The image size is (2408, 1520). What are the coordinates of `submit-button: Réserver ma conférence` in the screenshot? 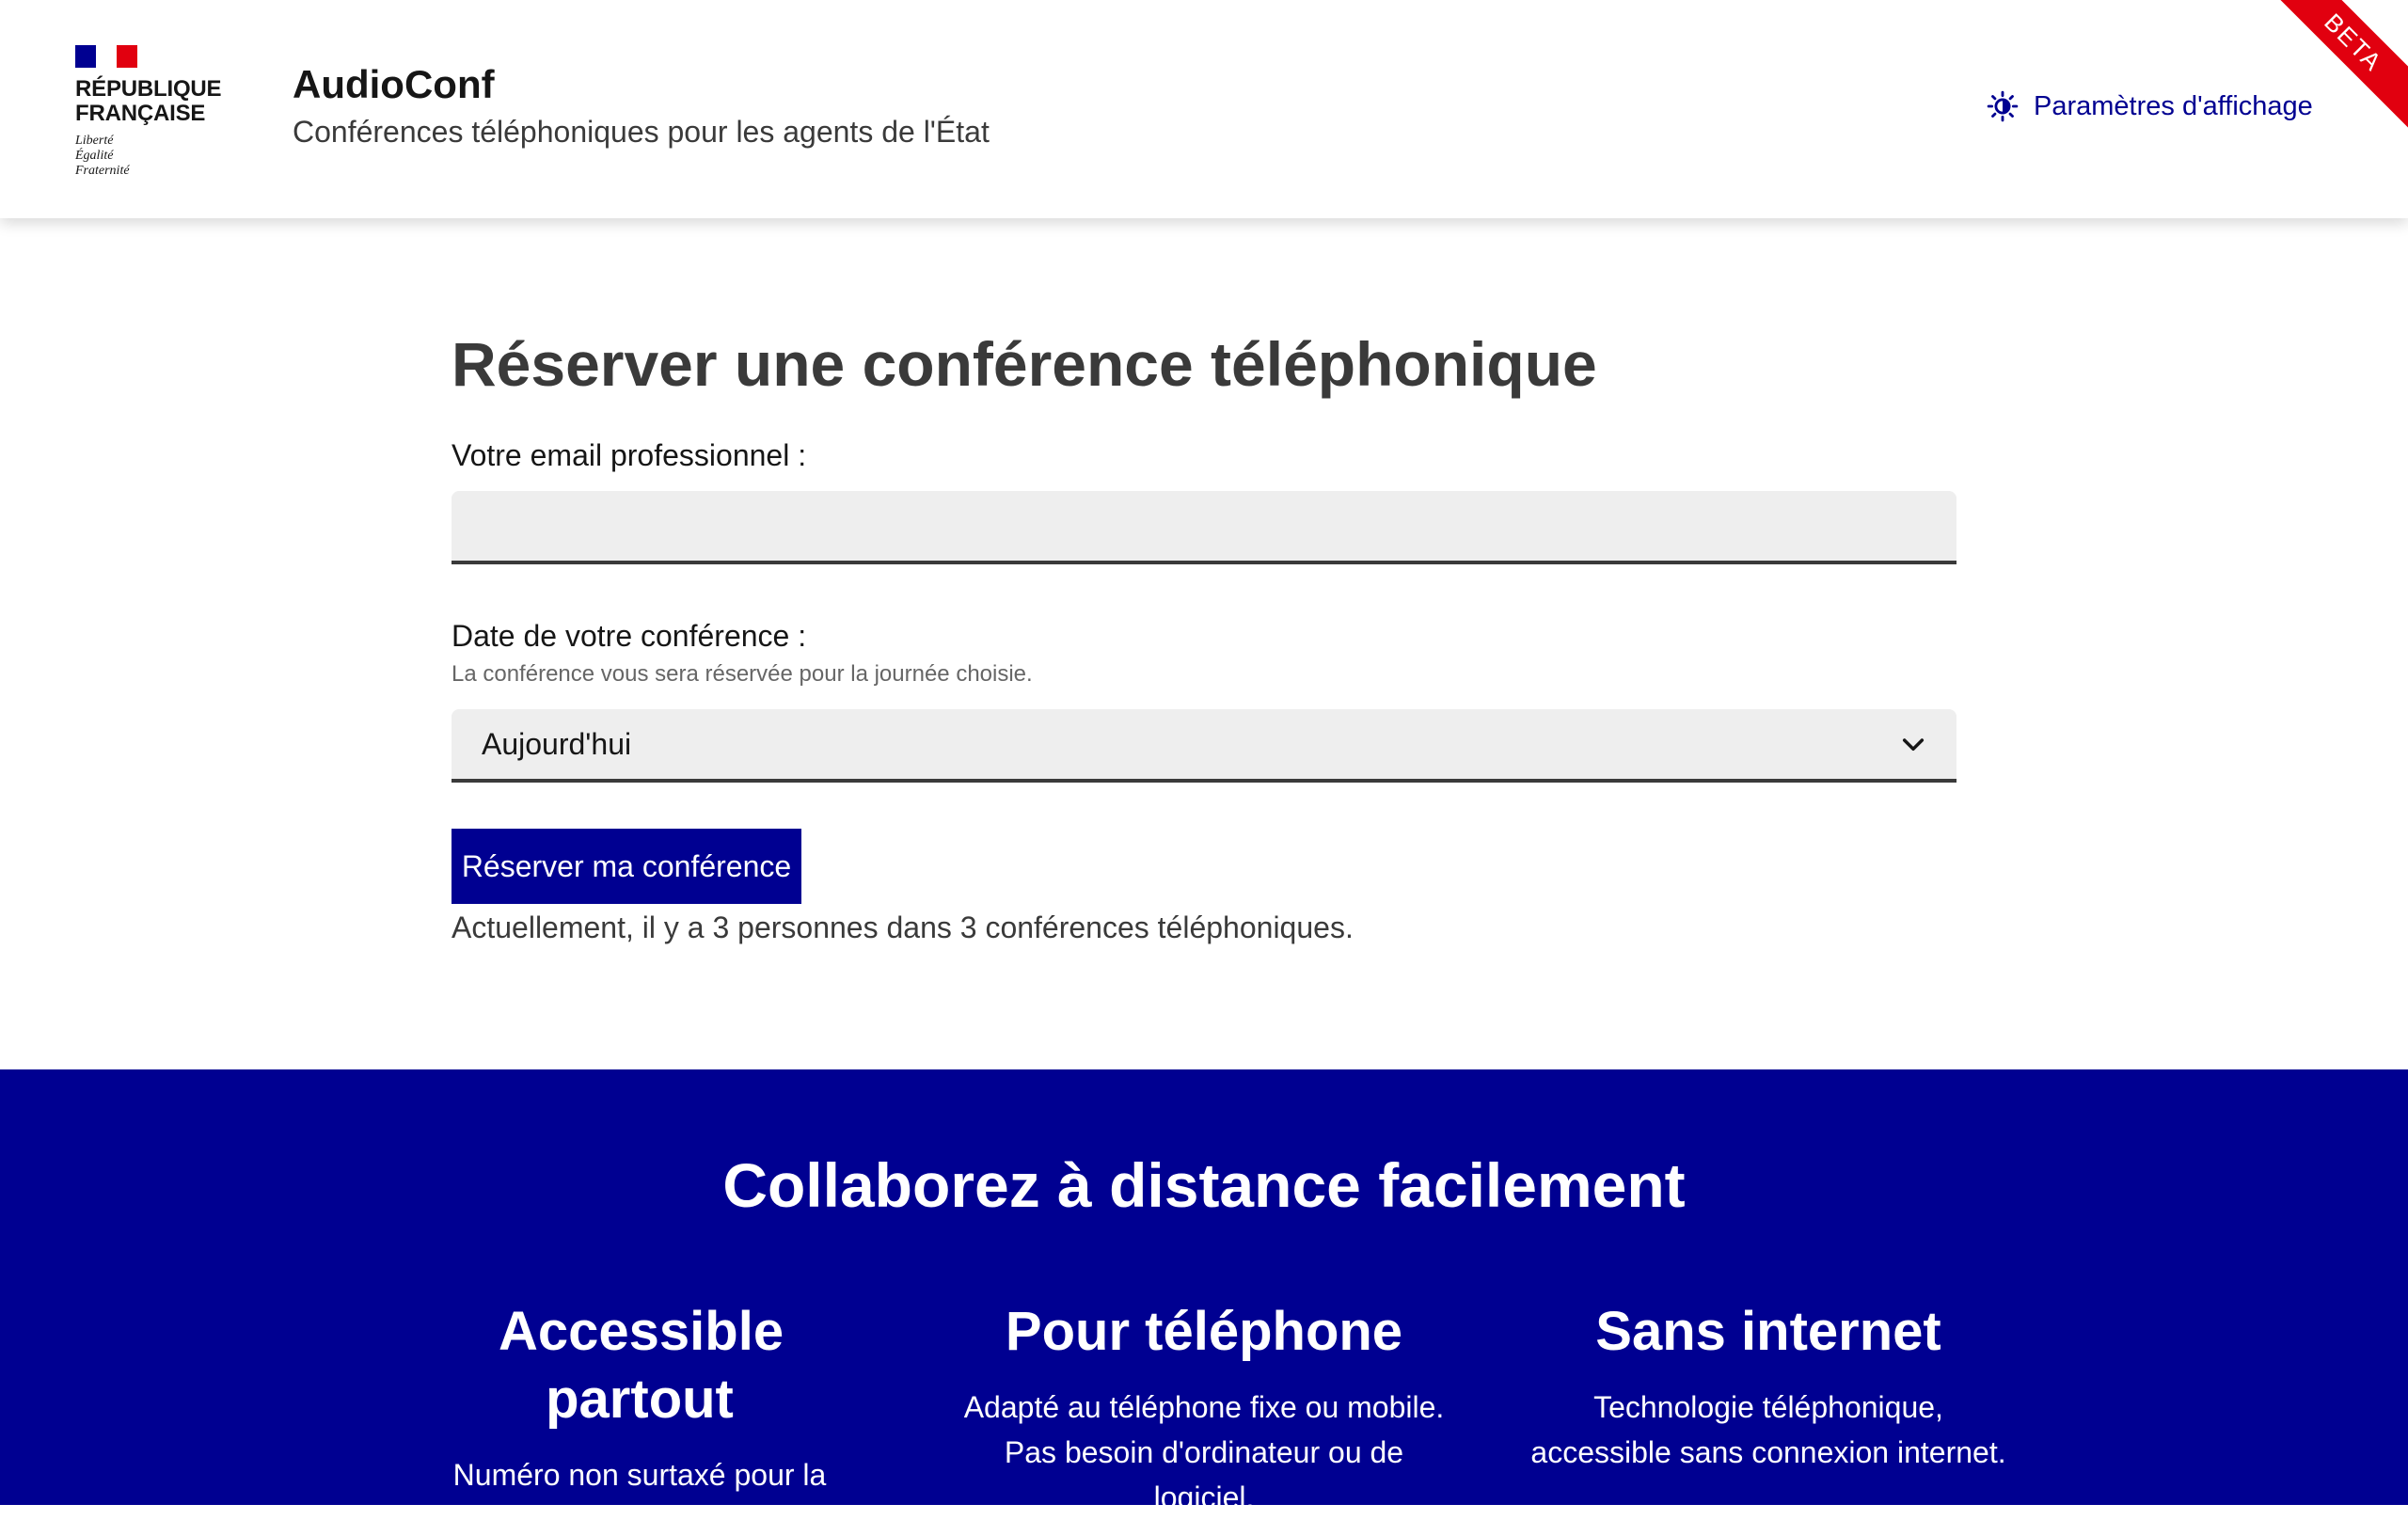 It's located at (627, 866).